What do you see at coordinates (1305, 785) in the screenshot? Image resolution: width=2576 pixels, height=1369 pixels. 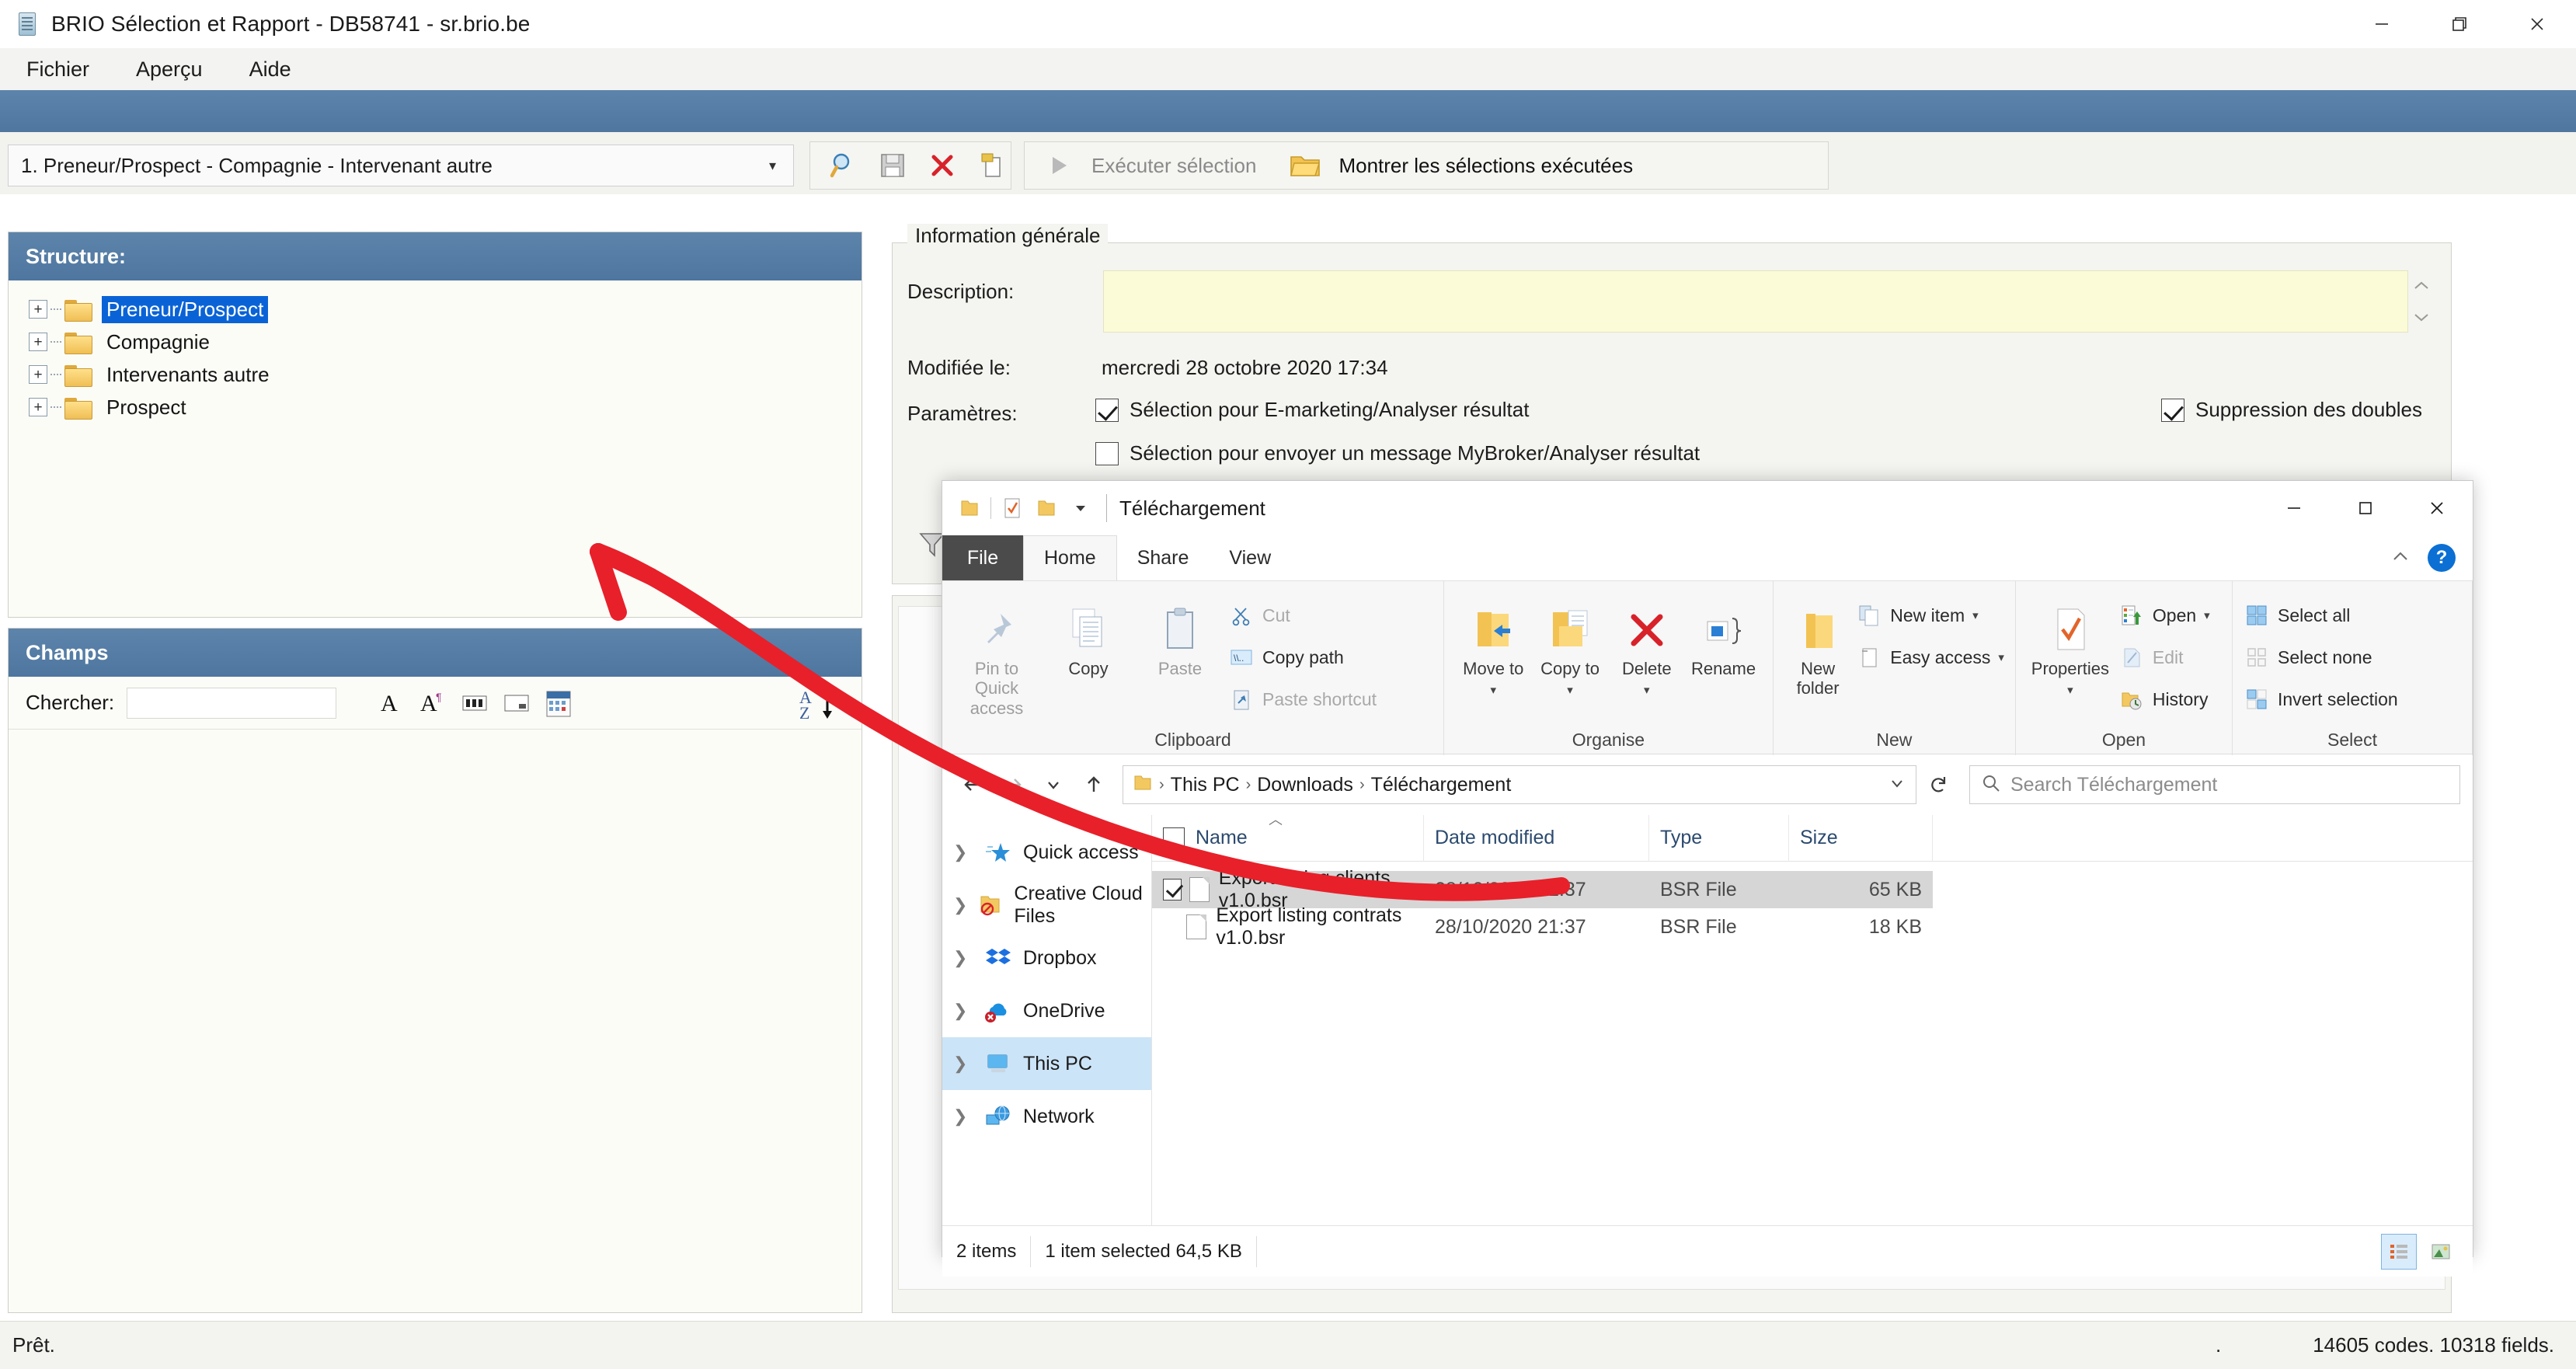 I see `breadcrumb-downloads: Downloads` at bounding box center [1305, 785].